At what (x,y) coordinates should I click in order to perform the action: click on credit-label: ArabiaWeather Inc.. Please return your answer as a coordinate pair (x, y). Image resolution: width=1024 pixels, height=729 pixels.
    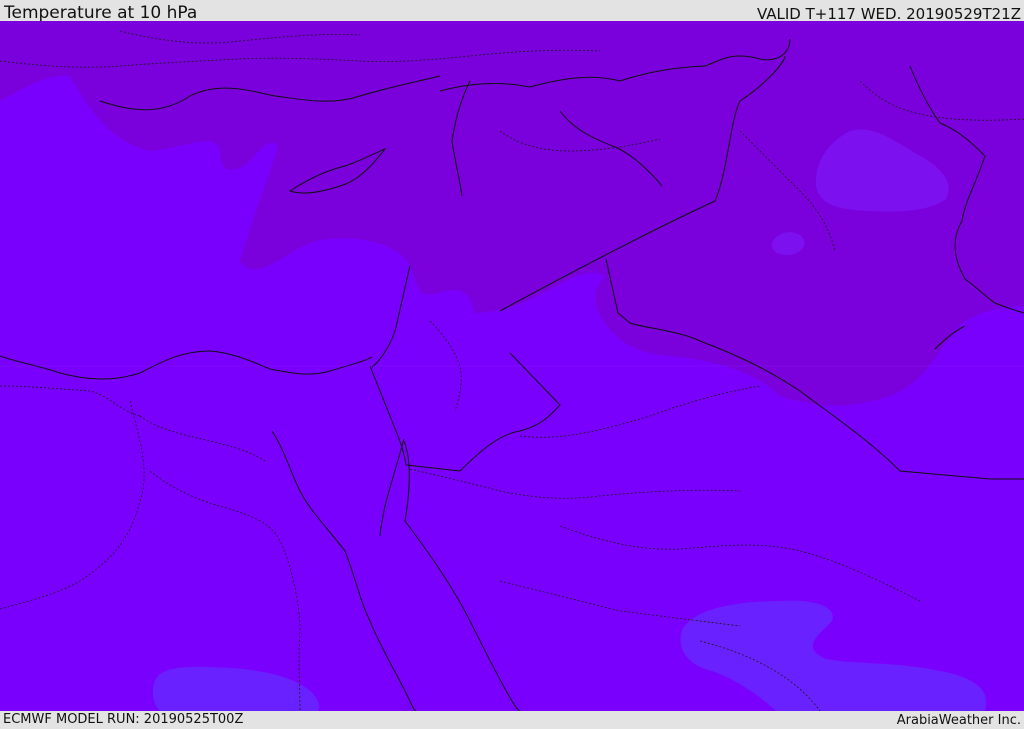
    Looking at the image, I should click on (958, 720).